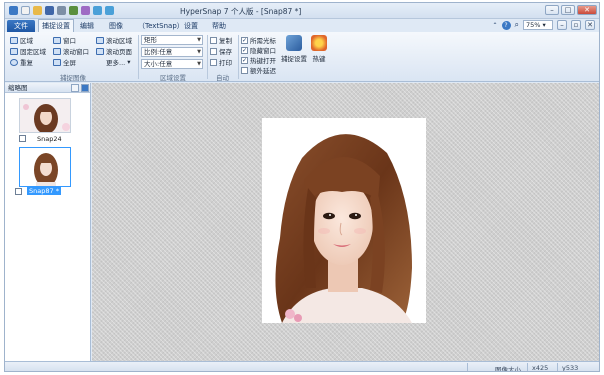 This screenshot has height=375, width=604. I want to click on help-icon: ?, so click(506, 25).